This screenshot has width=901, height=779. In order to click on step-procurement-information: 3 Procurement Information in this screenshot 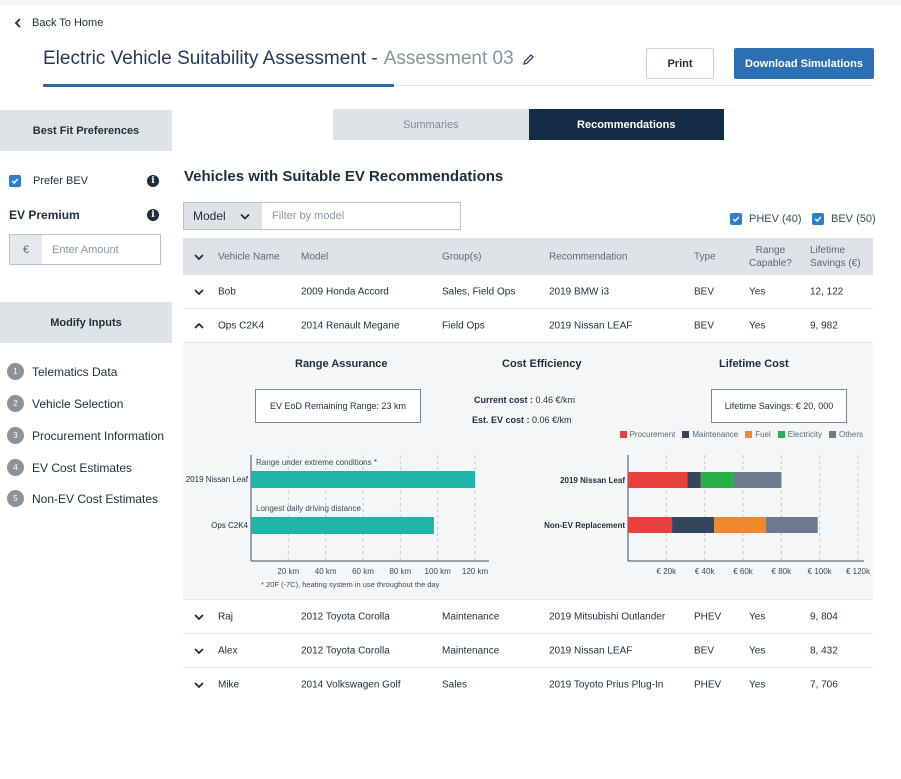, I will do `click(85, 435)`.